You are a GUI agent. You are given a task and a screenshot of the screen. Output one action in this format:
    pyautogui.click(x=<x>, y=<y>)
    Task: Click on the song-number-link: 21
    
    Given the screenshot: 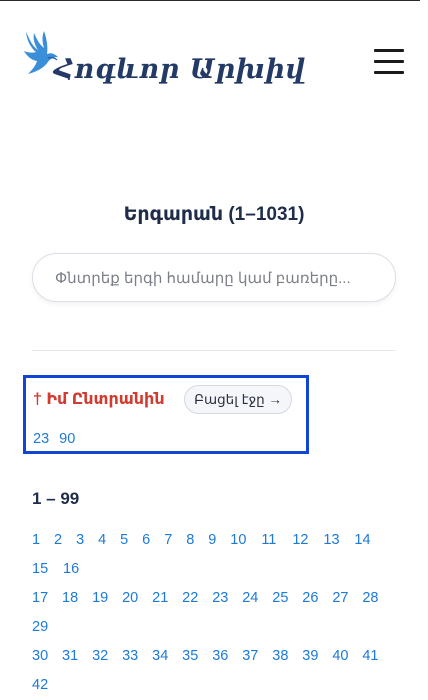 What is the action you would take?
    pyautogui.click(x=164, y=598)
    